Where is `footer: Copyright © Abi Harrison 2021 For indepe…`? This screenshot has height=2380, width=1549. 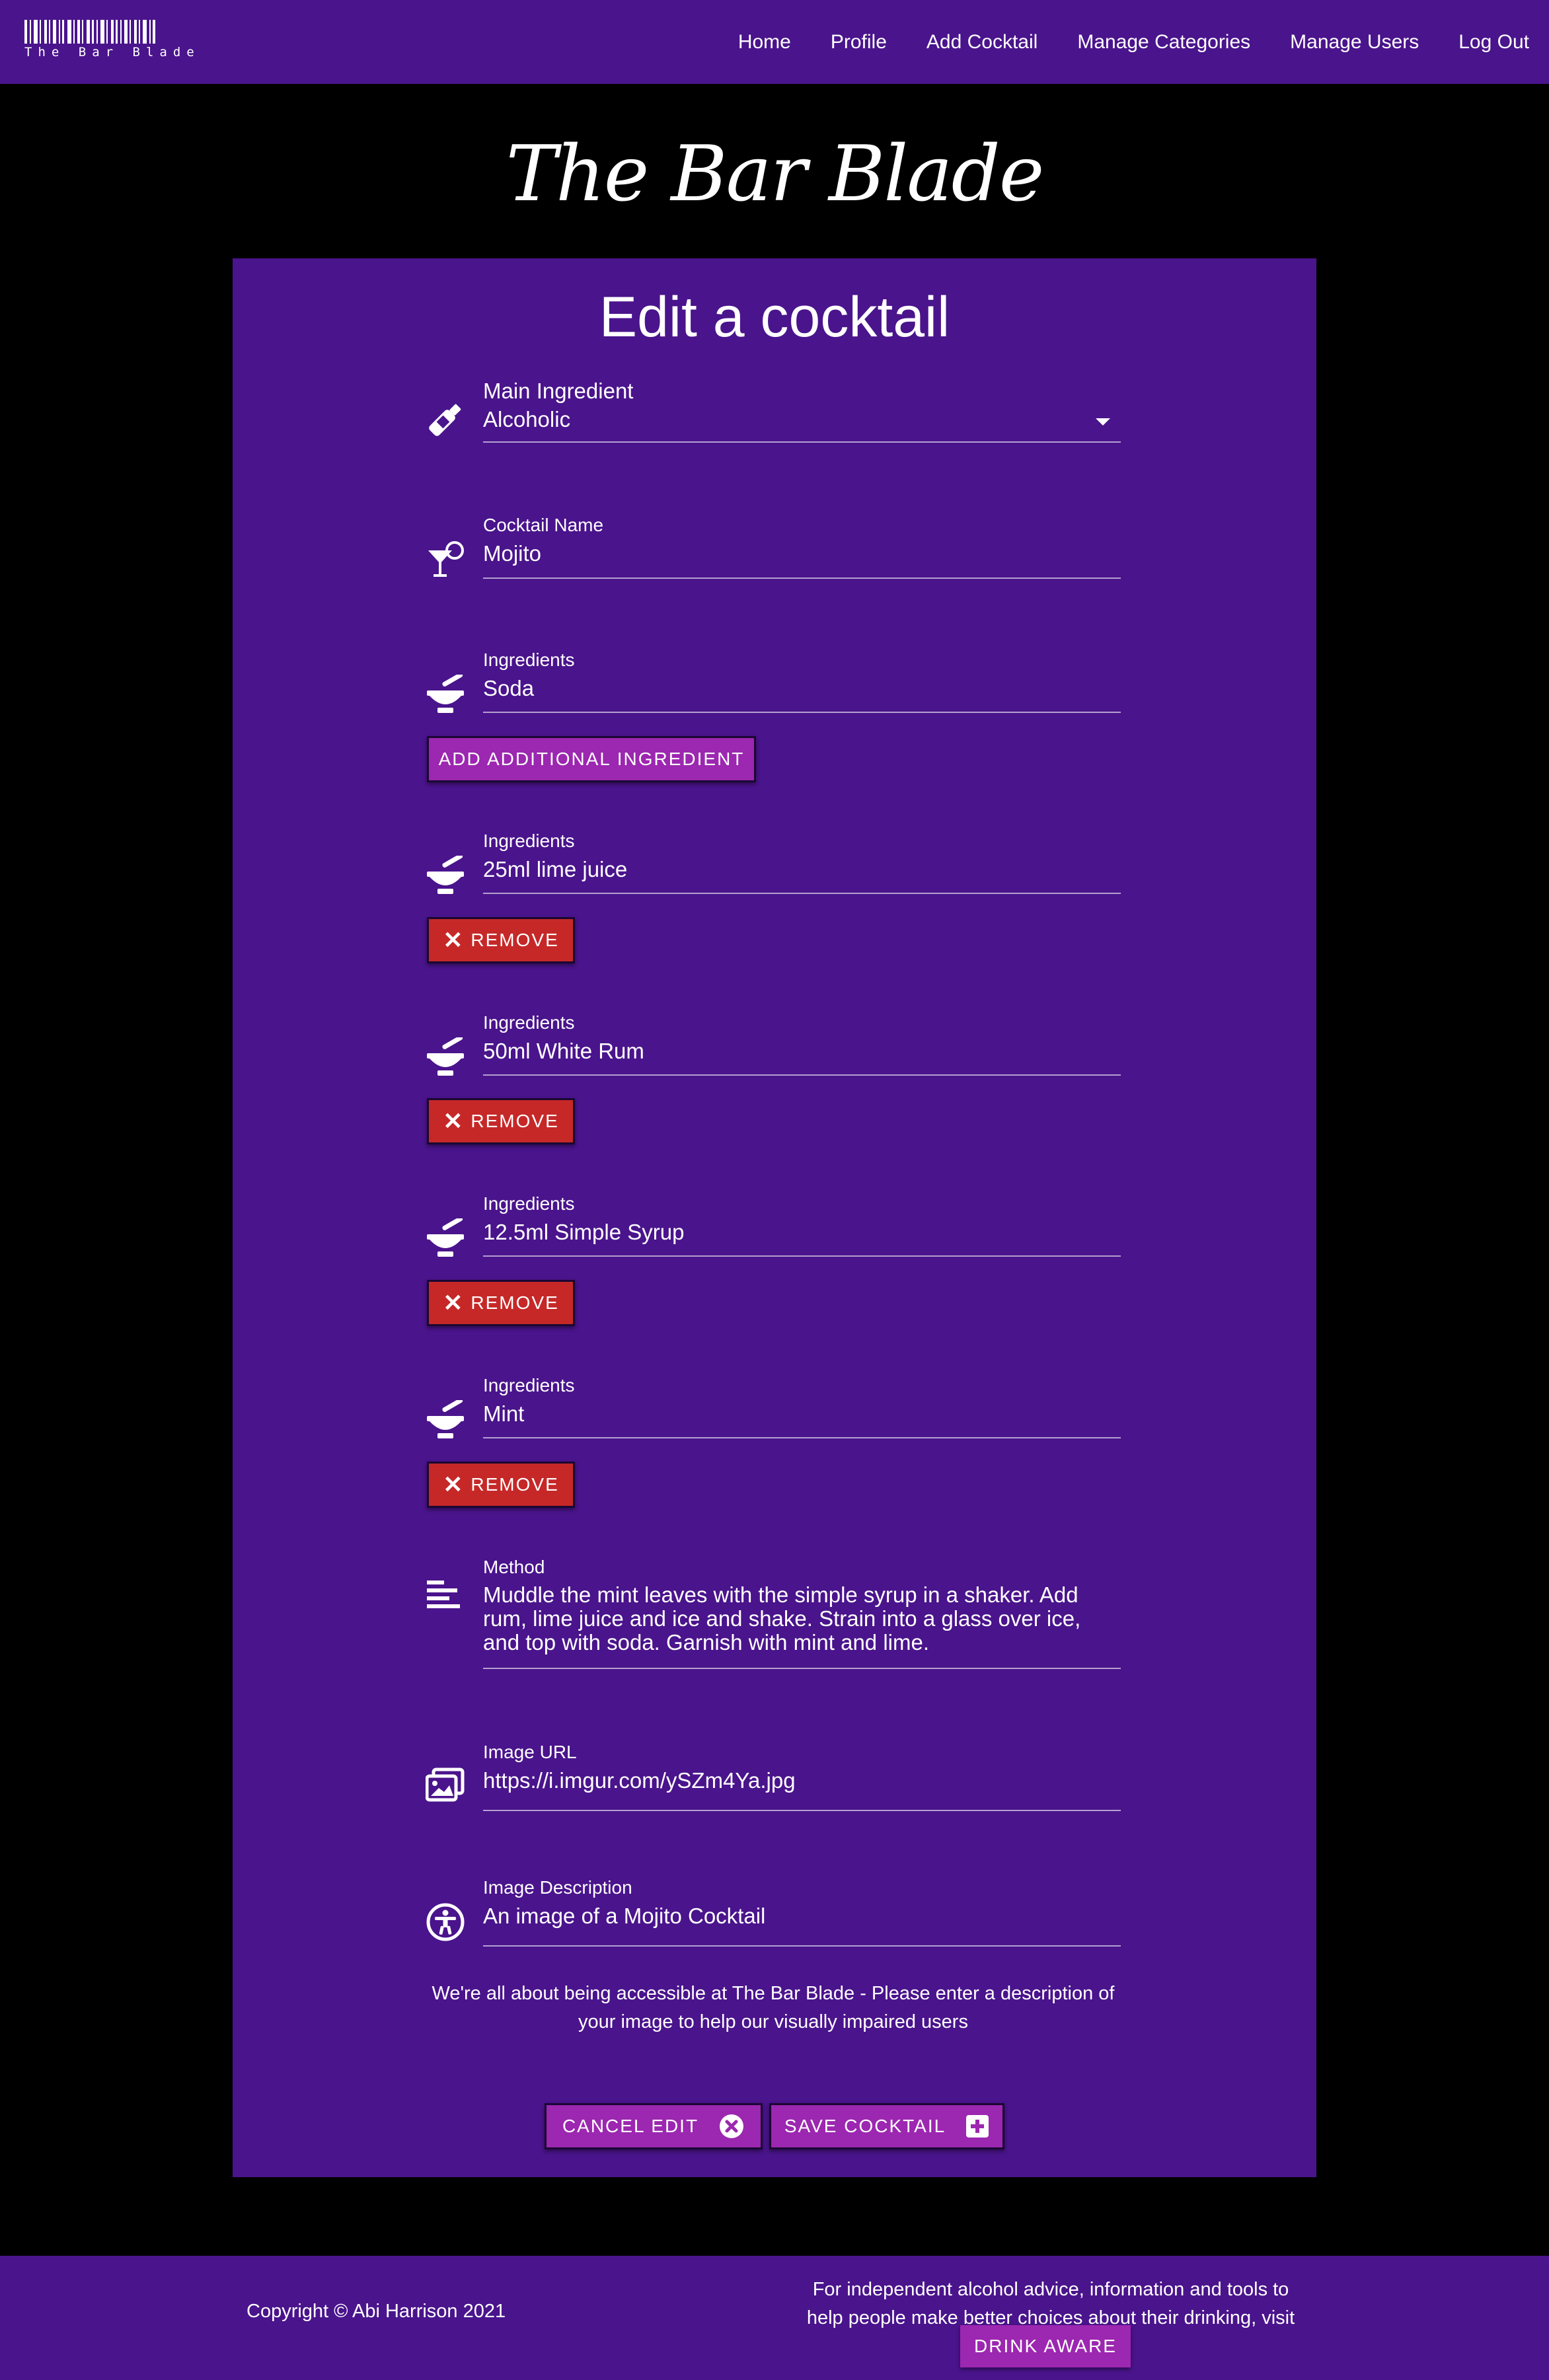 footer: Copyright © Abi Harrison 2021 For indepe… is located at coordinates (774, 2318).